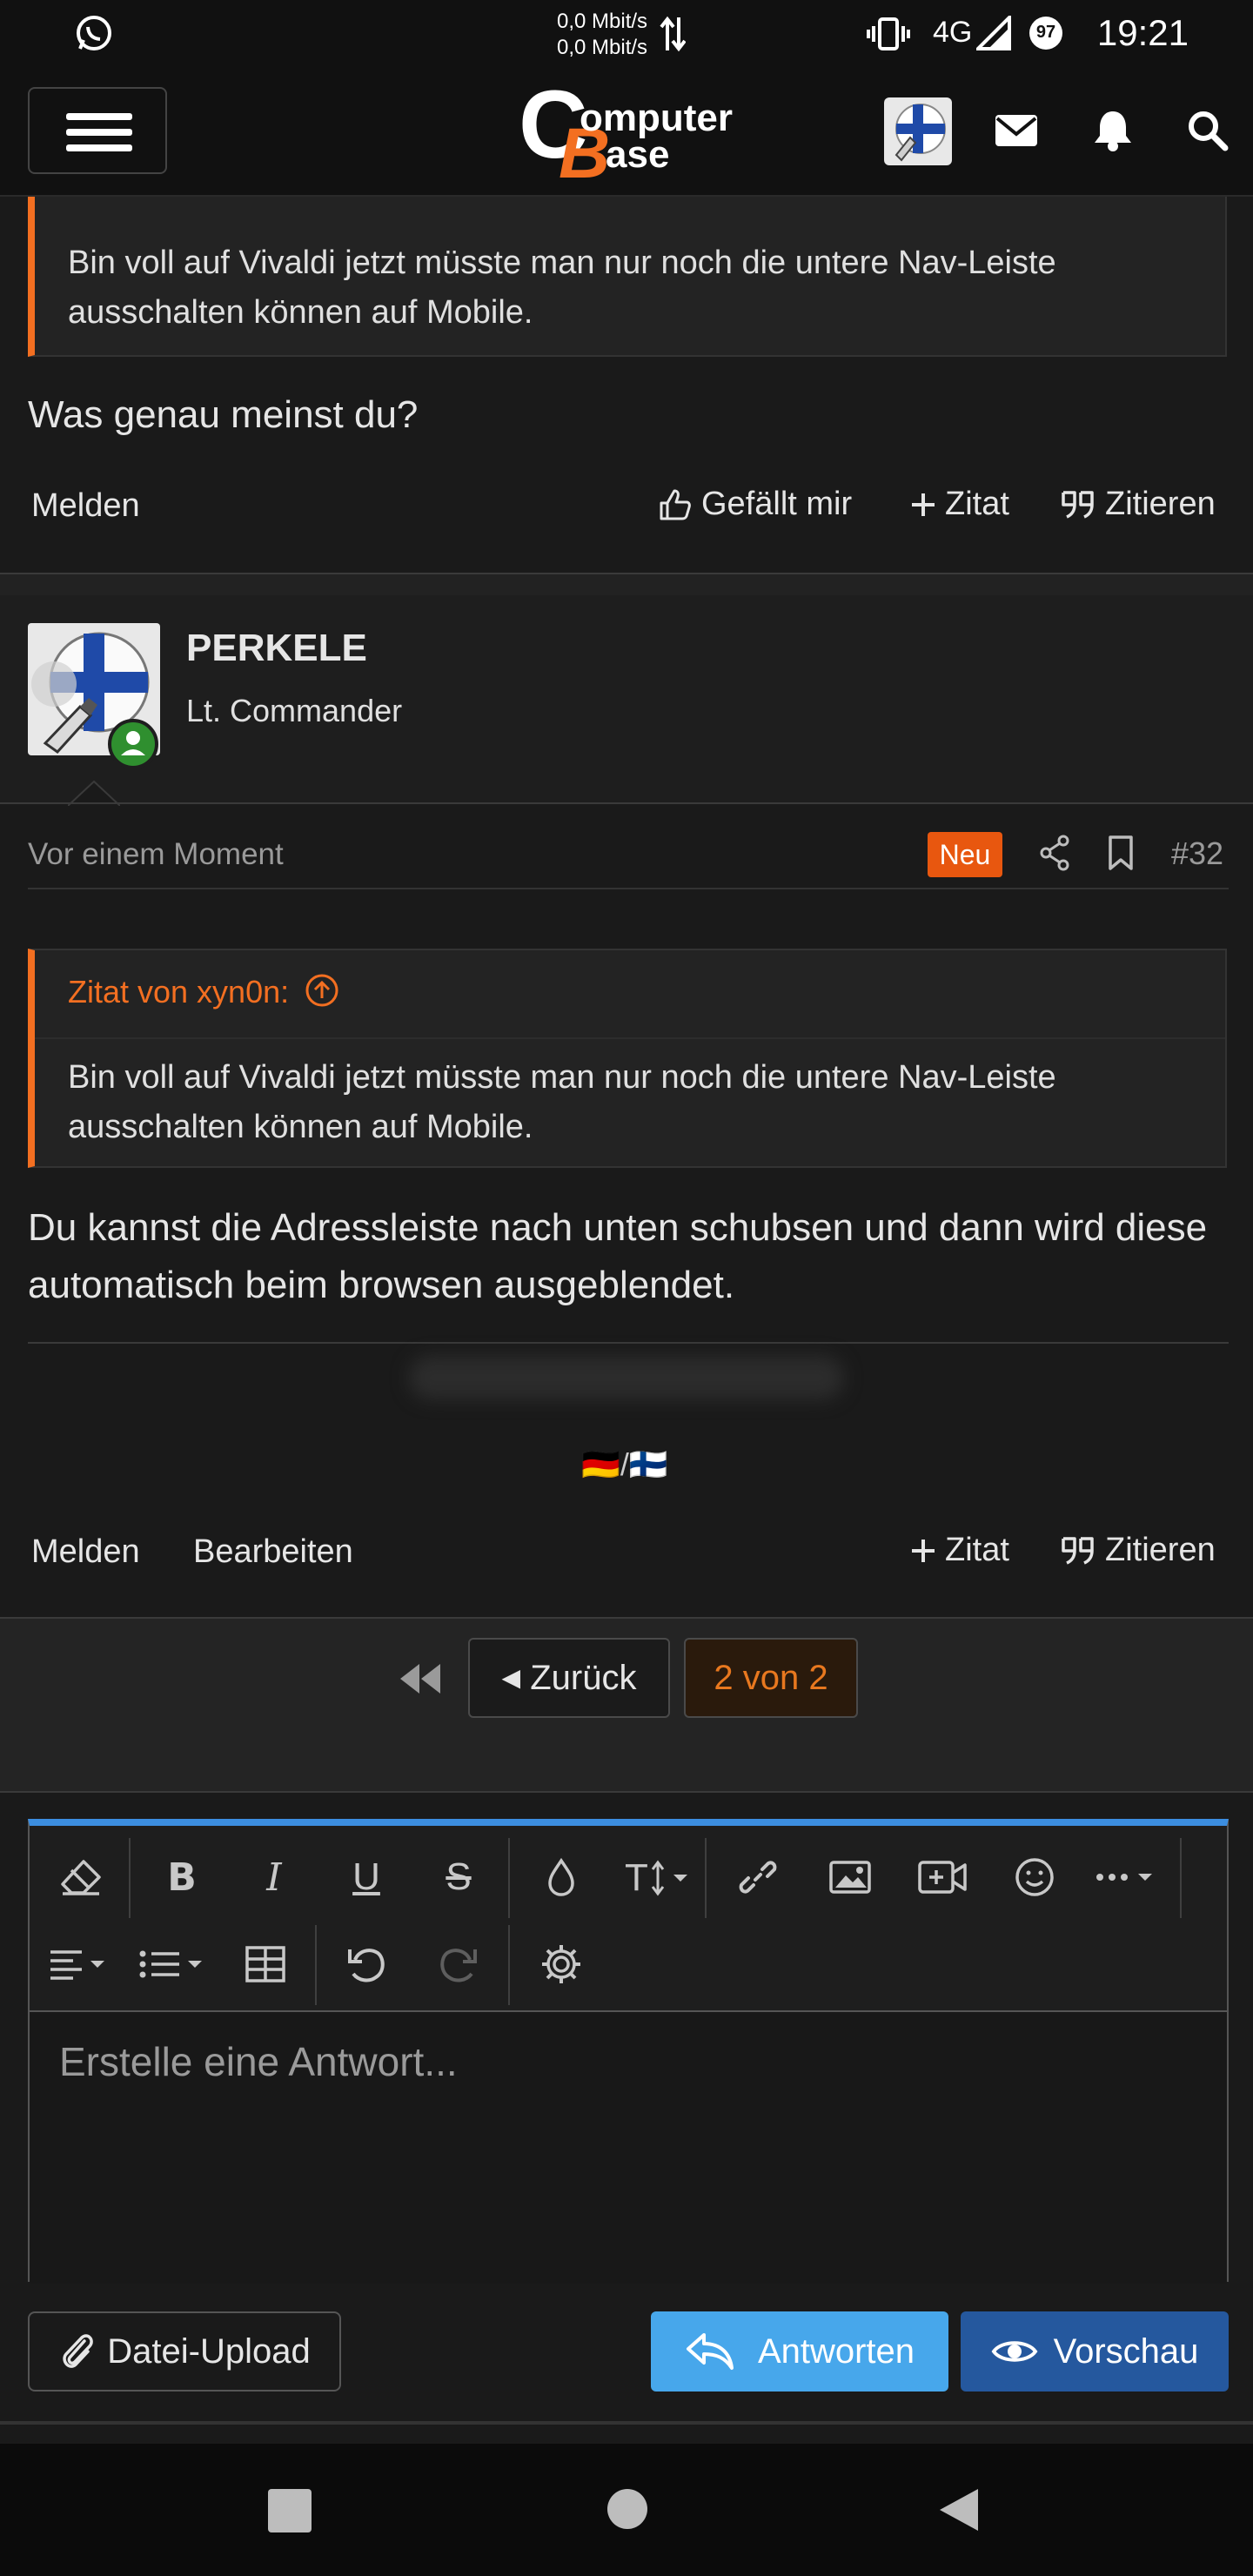  Describe the element at coordinates (322, 990) in the screenshot. I see `jump-to-quote-icon` at that location.